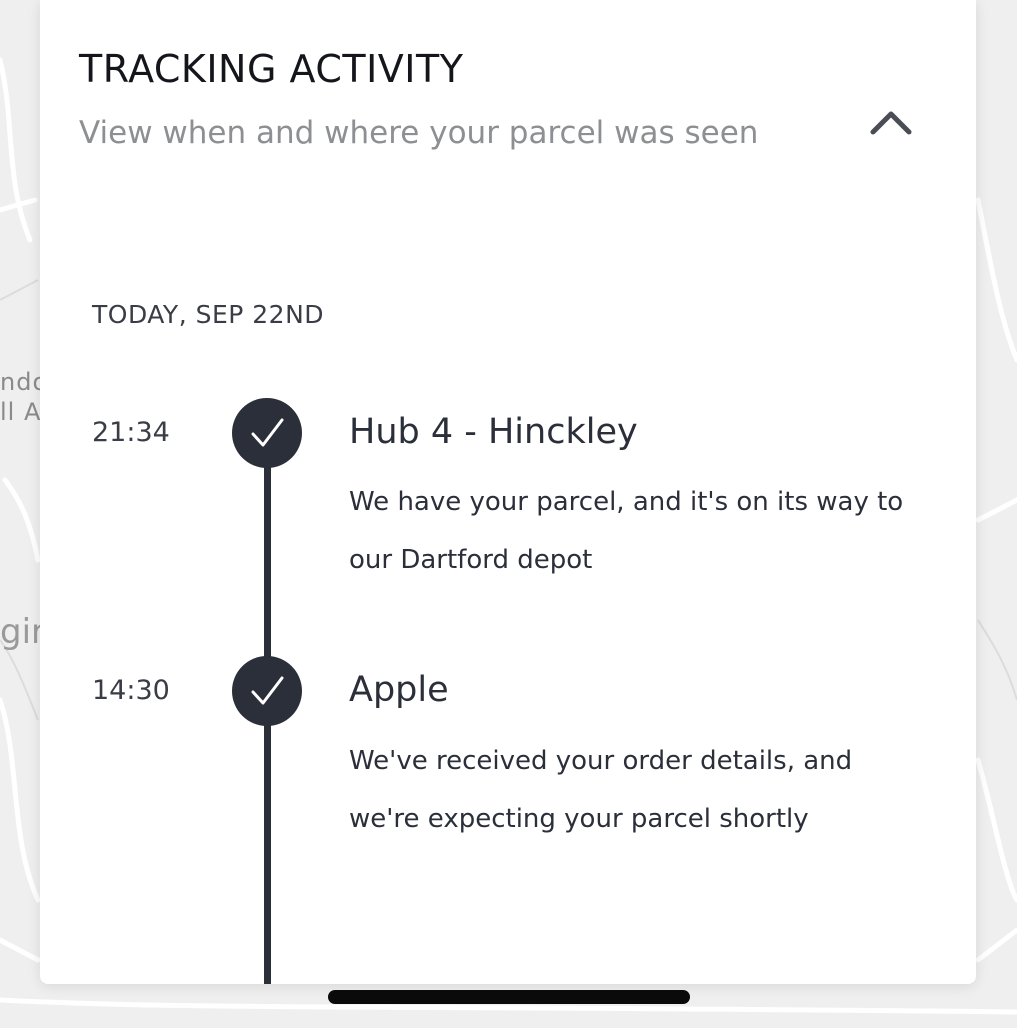 The width and height of the screenshot is (1017, 1028). Describe the element at coordinates (509, 997) in the screenshot. I see `home-indicator` at that location.